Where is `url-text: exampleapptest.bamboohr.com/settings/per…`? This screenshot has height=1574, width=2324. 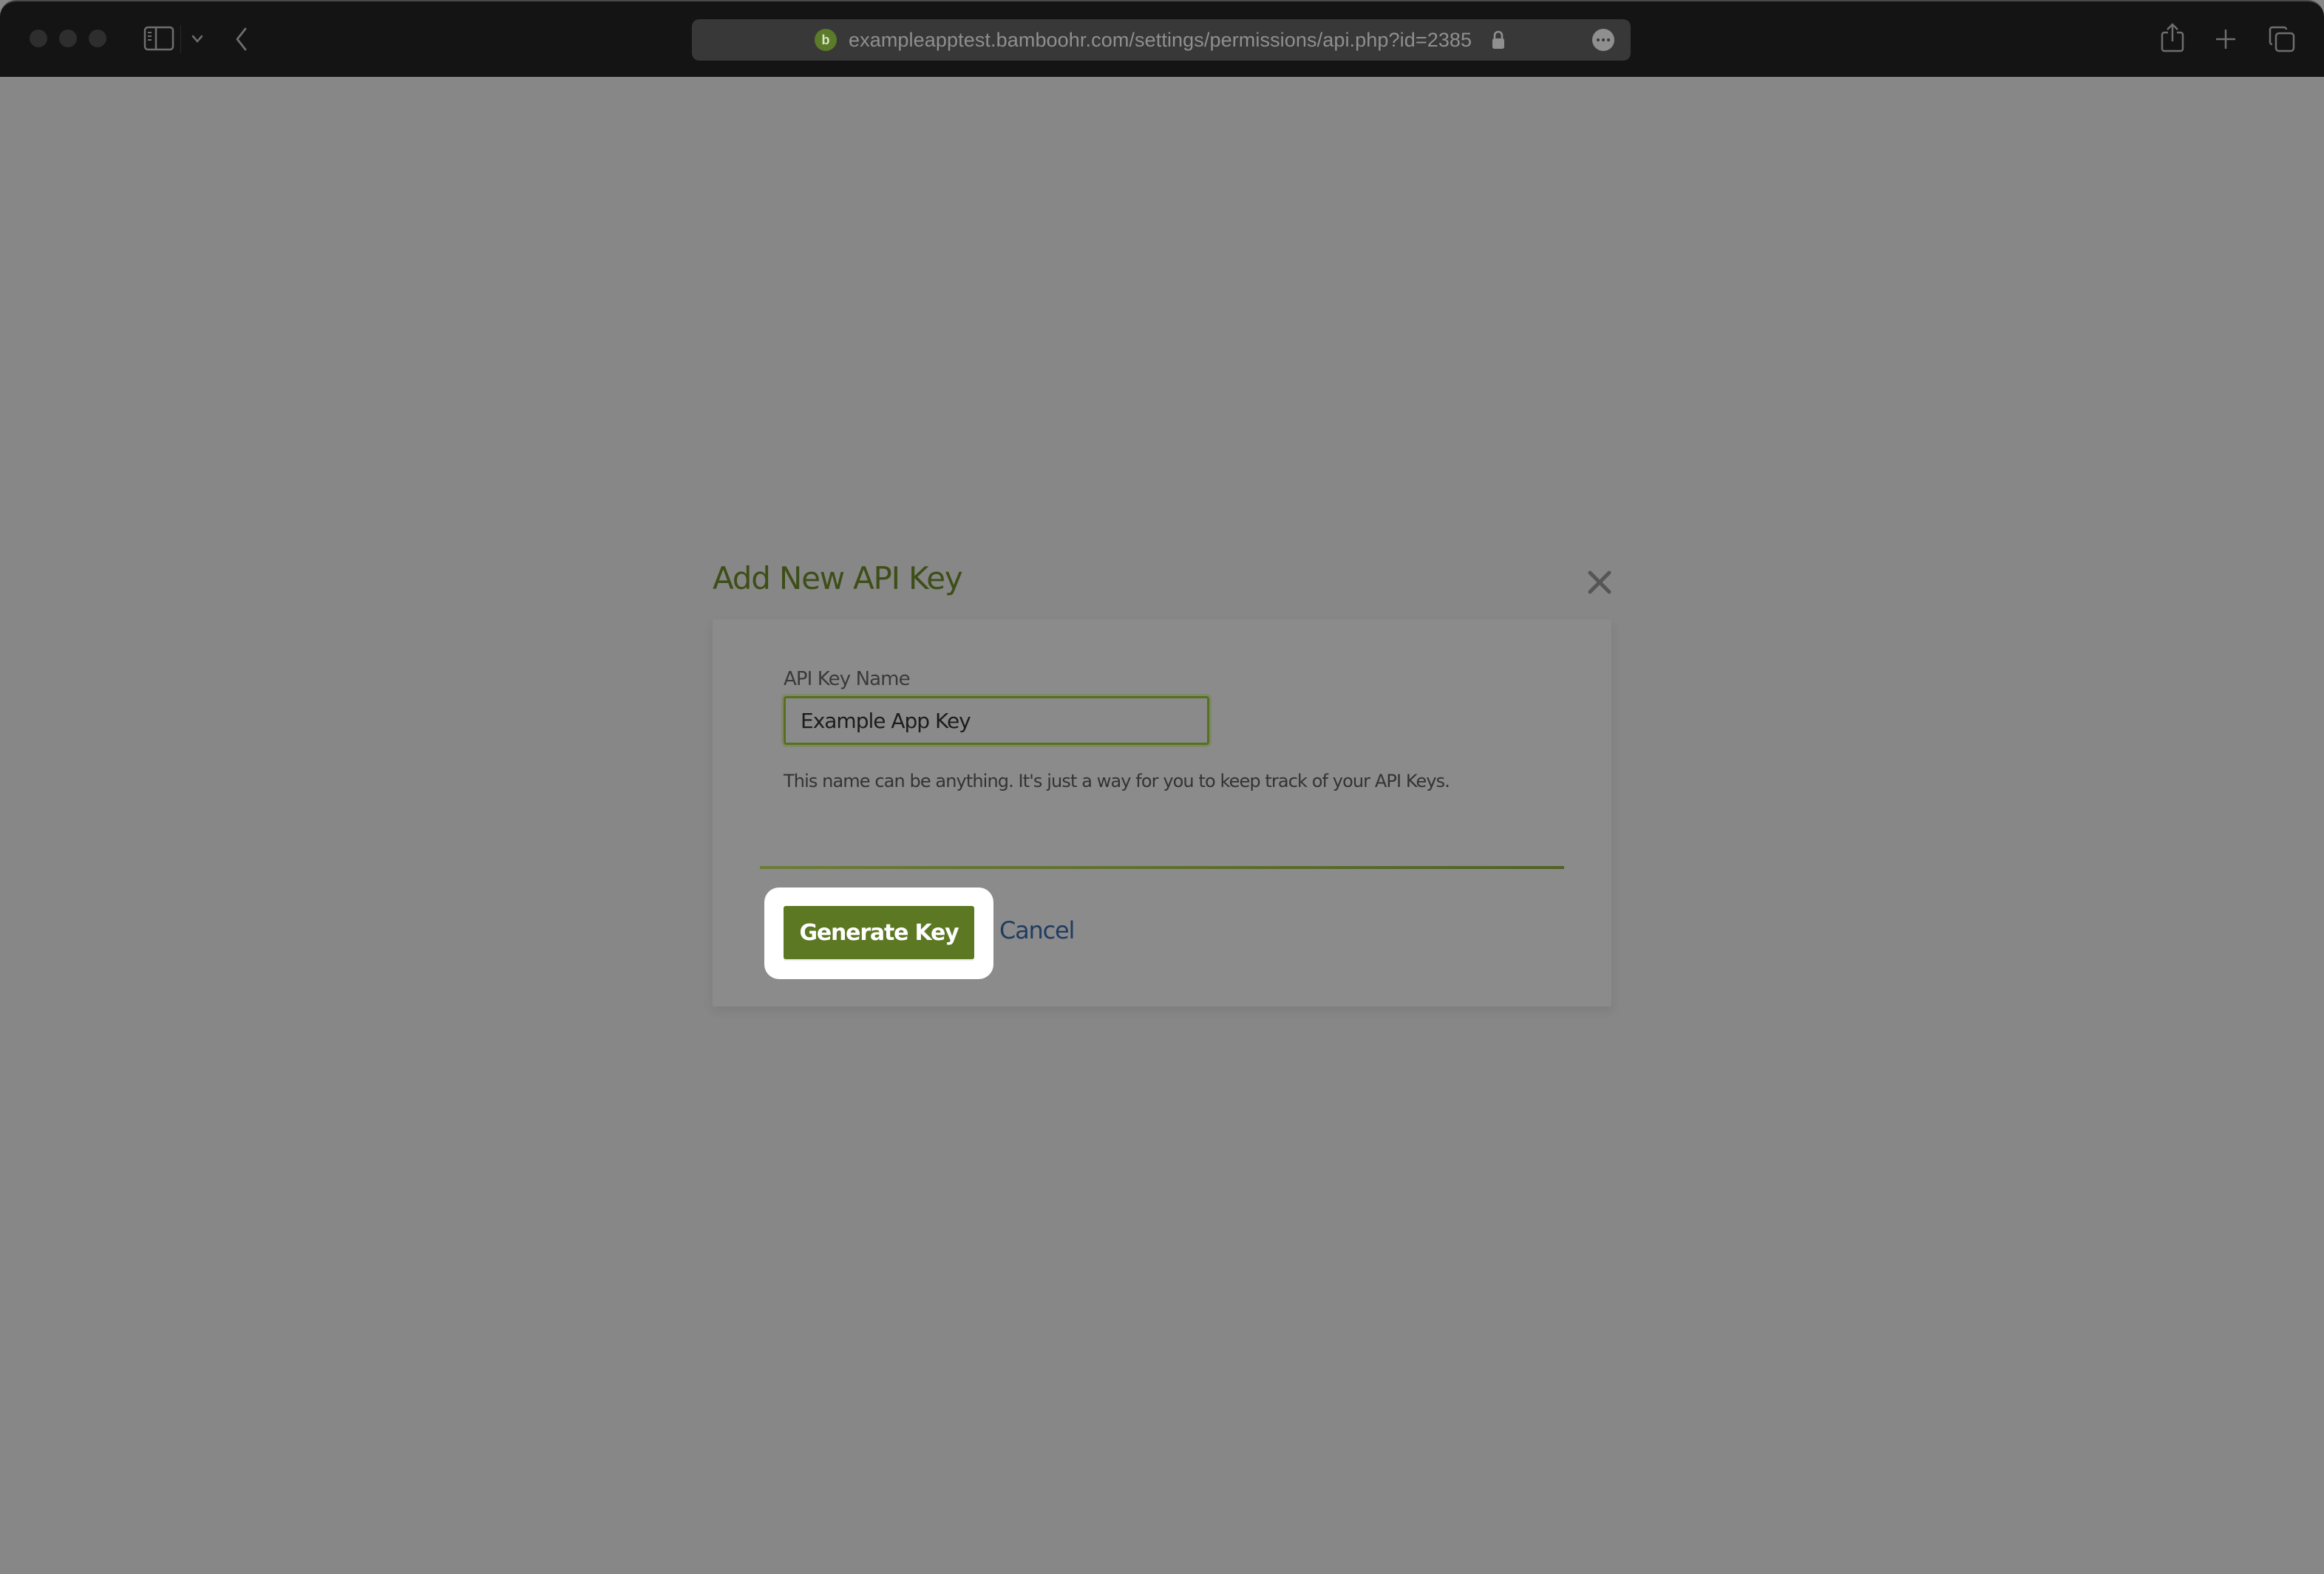
url-text: exampleapptest.bamboohr.com/settings/per… is located at coordinates (1161, 40).